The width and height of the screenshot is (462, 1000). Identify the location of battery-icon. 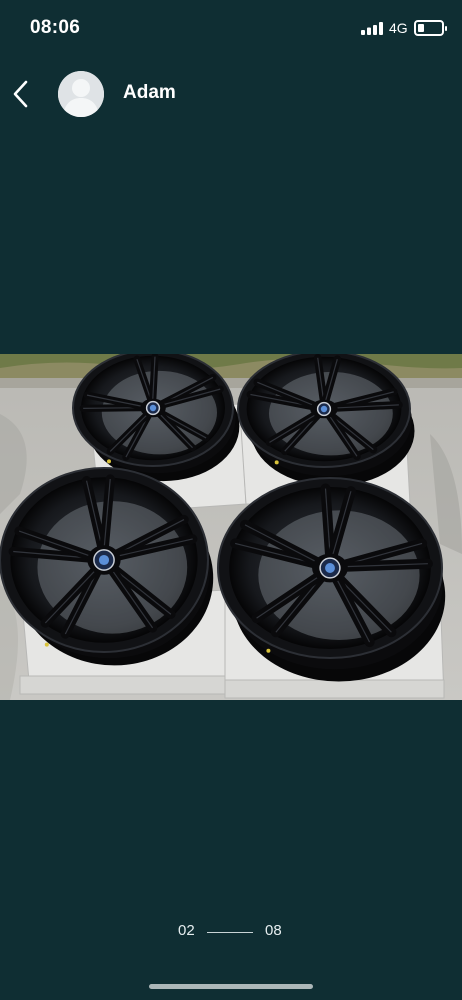
(430, 28).